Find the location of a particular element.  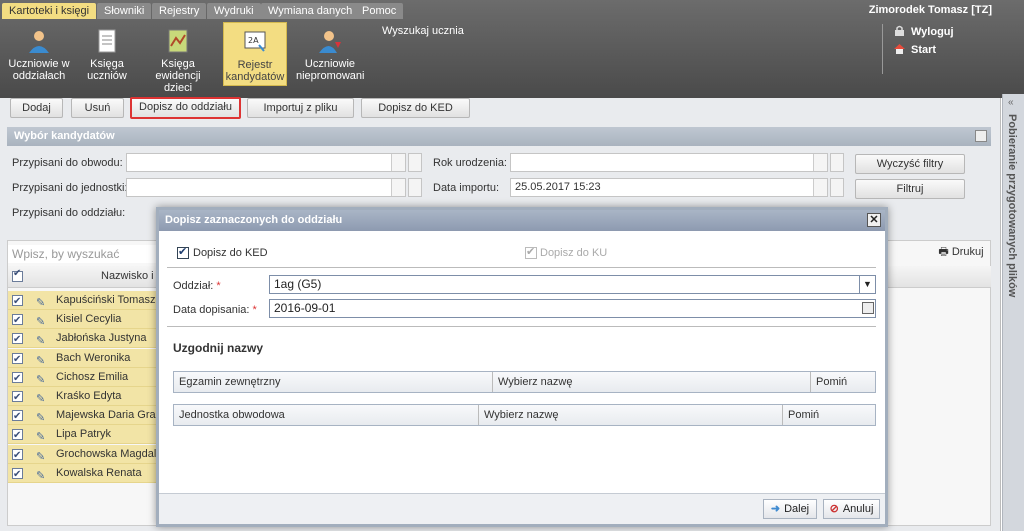

candidate-name: Bach Weronika is located at coordinates (93, 357).